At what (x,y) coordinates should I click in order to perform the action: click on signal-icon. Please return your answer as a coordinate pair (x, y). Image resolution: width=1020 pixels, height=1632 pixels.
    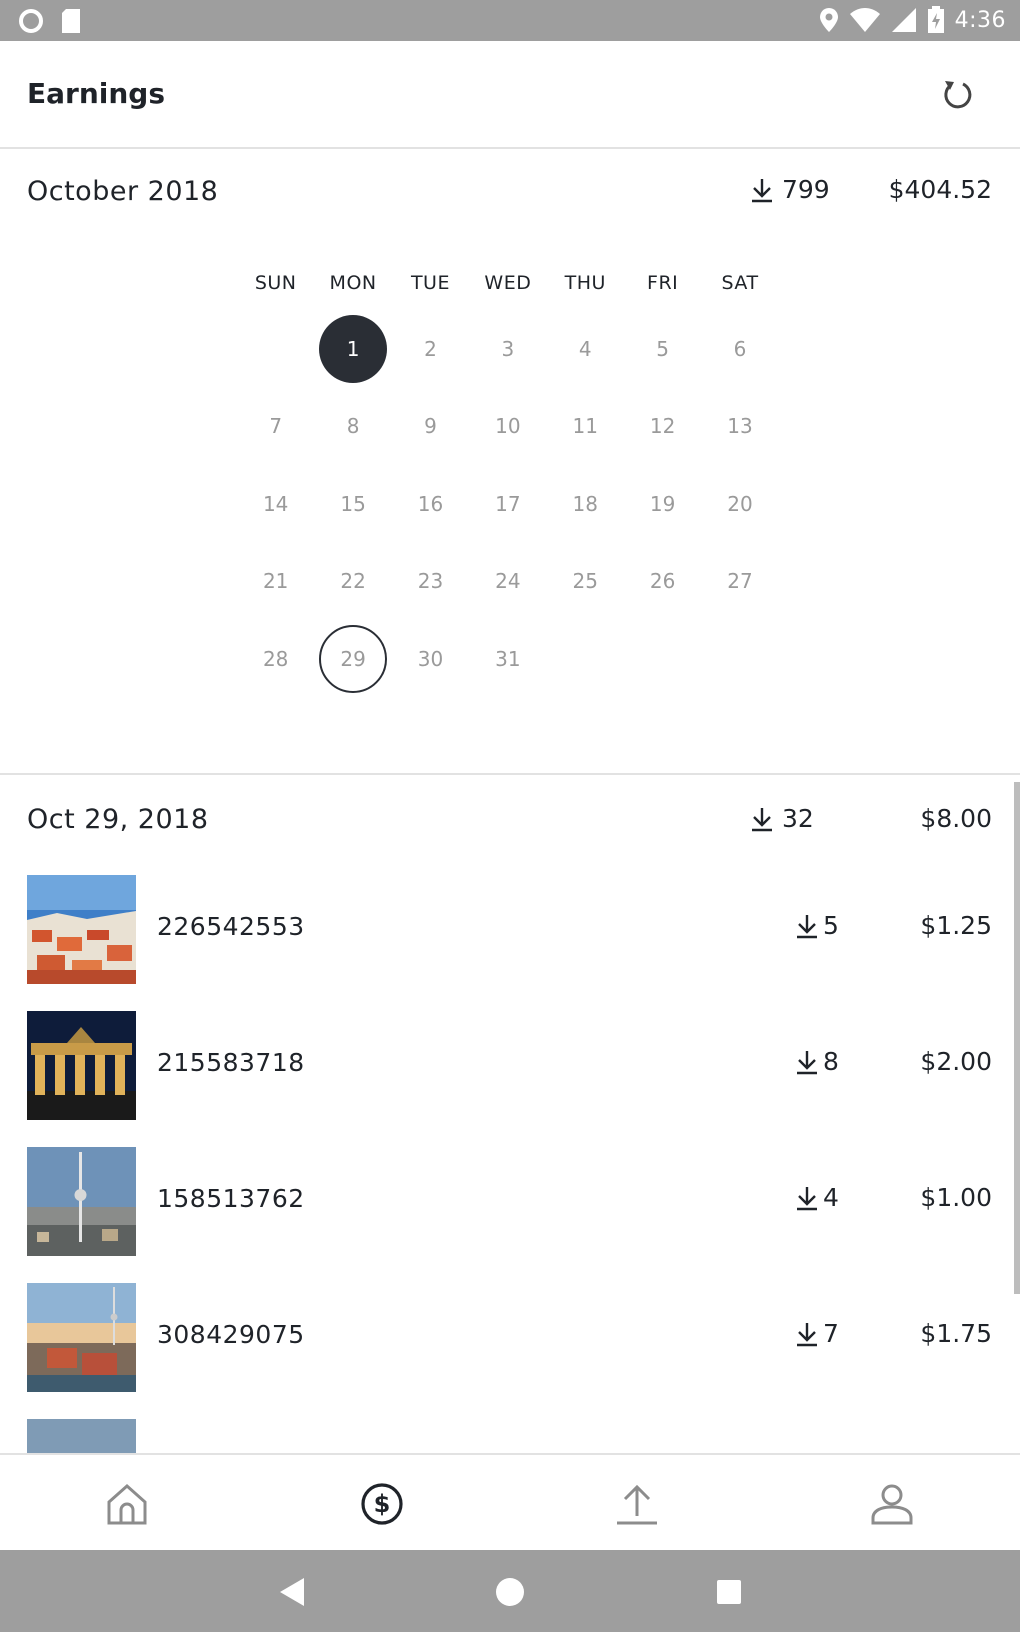
    Looking at the image, I should click on (903, 20).